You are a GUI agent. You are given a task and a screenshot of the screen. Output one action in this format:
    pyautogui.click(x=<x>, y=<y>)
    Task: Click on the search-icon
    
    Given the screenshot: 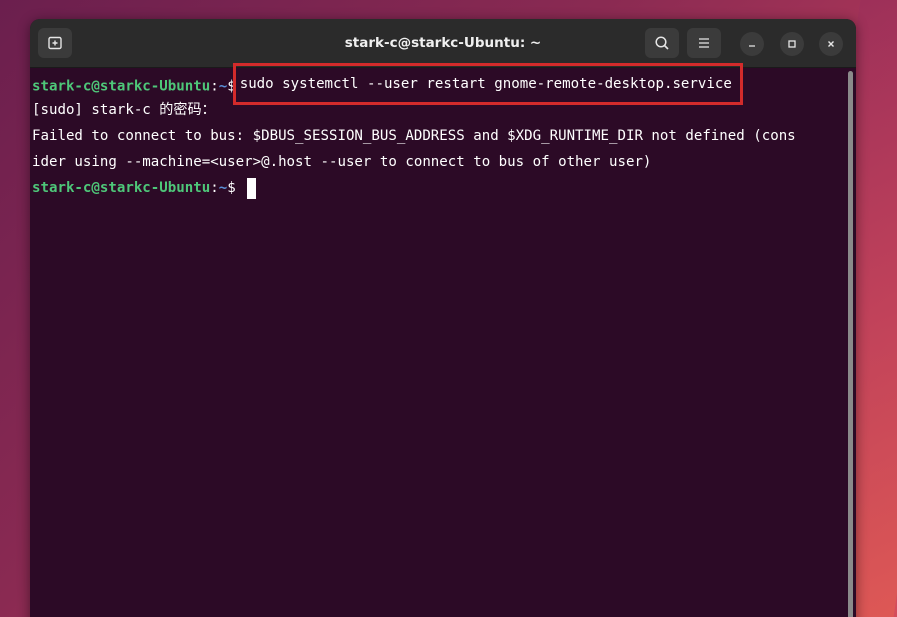 What is the action you would take?
    pyautogui.click(x=662, y=43)
    